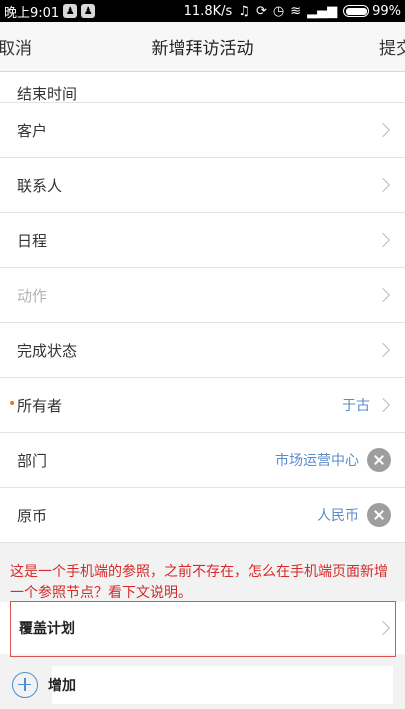 Image resolution: width=405 pixels, height=709 pixels. Describe the element at coordinates (202, 350) in the screenshot. I see `form-row-completion-status: 完成状态` at that location.